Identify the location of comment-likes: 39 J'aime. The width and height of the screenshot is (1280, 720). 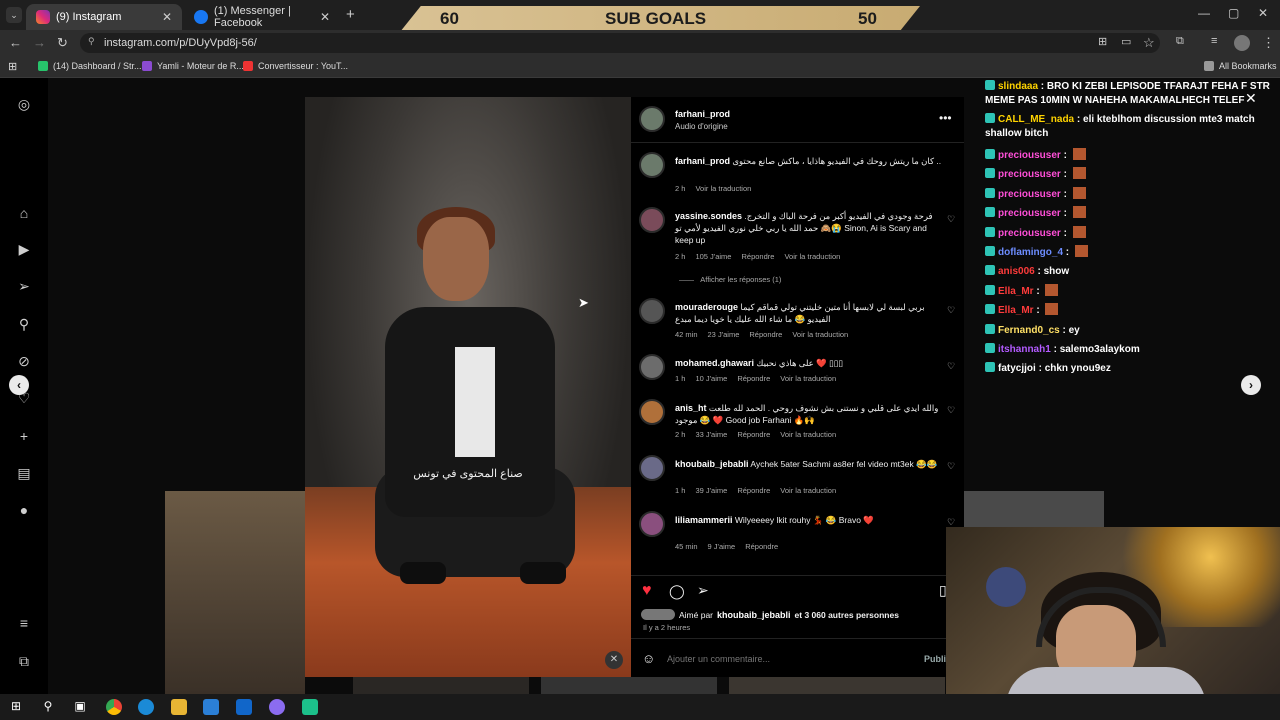
(711, 490).